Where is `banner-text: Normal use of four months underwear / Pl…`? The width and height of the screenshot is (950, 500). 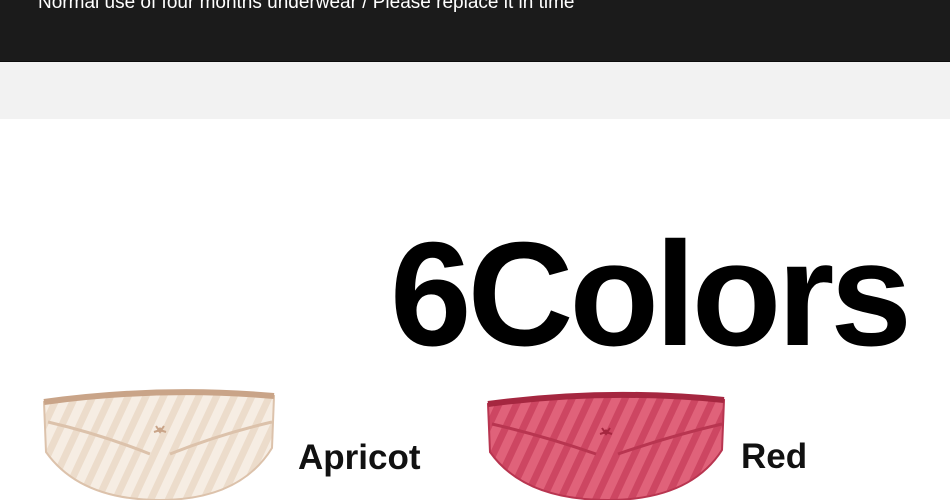 banner-text: Normal use of four months underwear / Pl… is located at coordinates (306, 6).